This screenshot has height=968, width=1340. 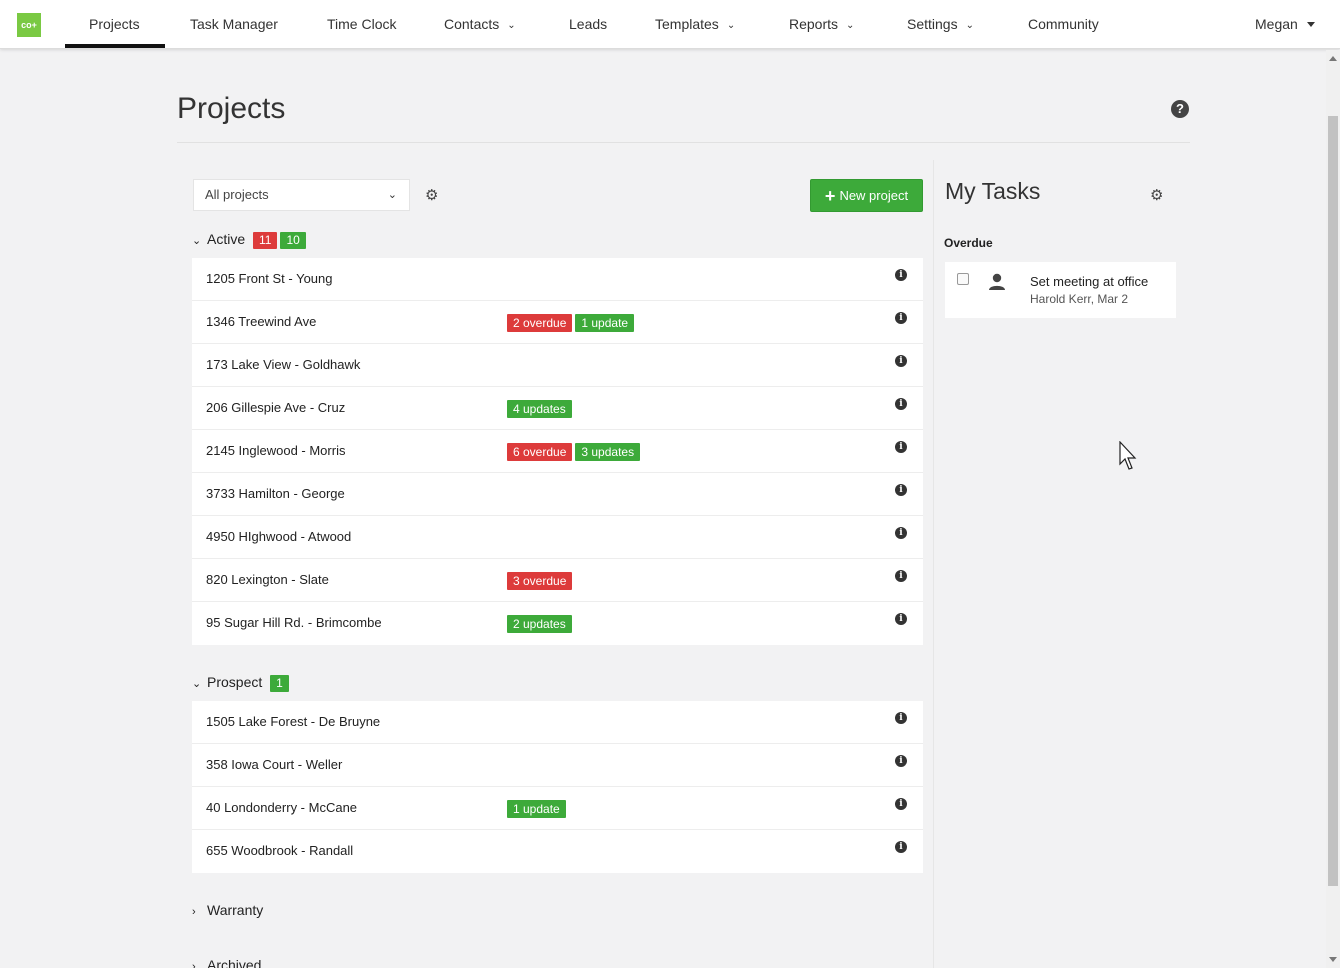 I want to click on group-header-archived: › Archived, so click(x=226, y=962).